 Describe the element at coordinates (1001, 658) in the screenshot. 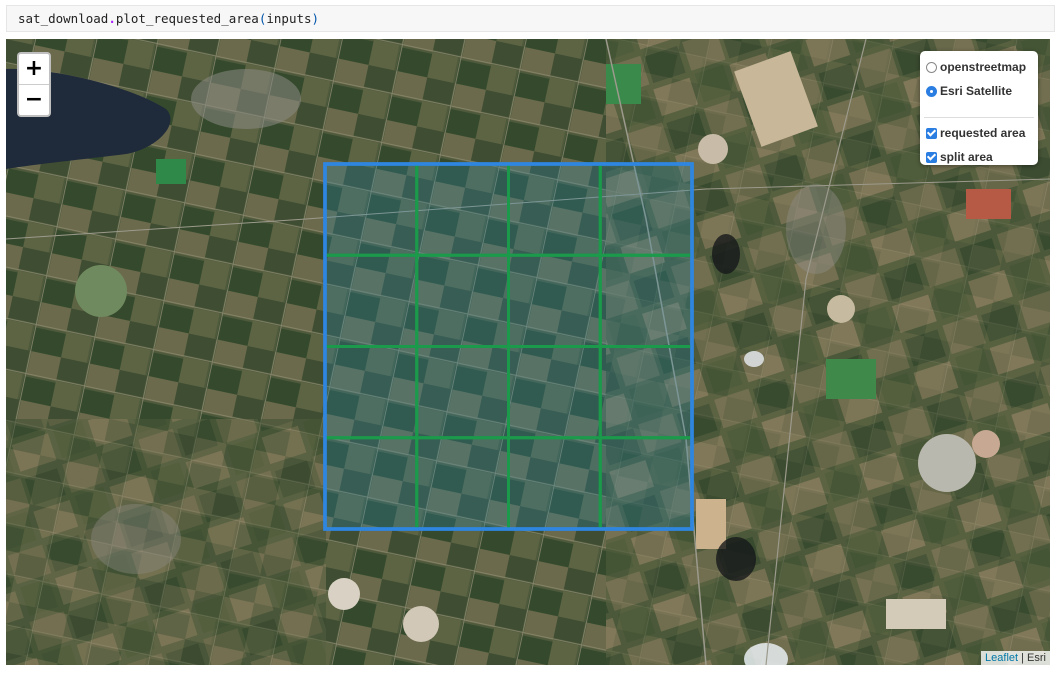

I see `leaflet-link: Leaflet` at that location.